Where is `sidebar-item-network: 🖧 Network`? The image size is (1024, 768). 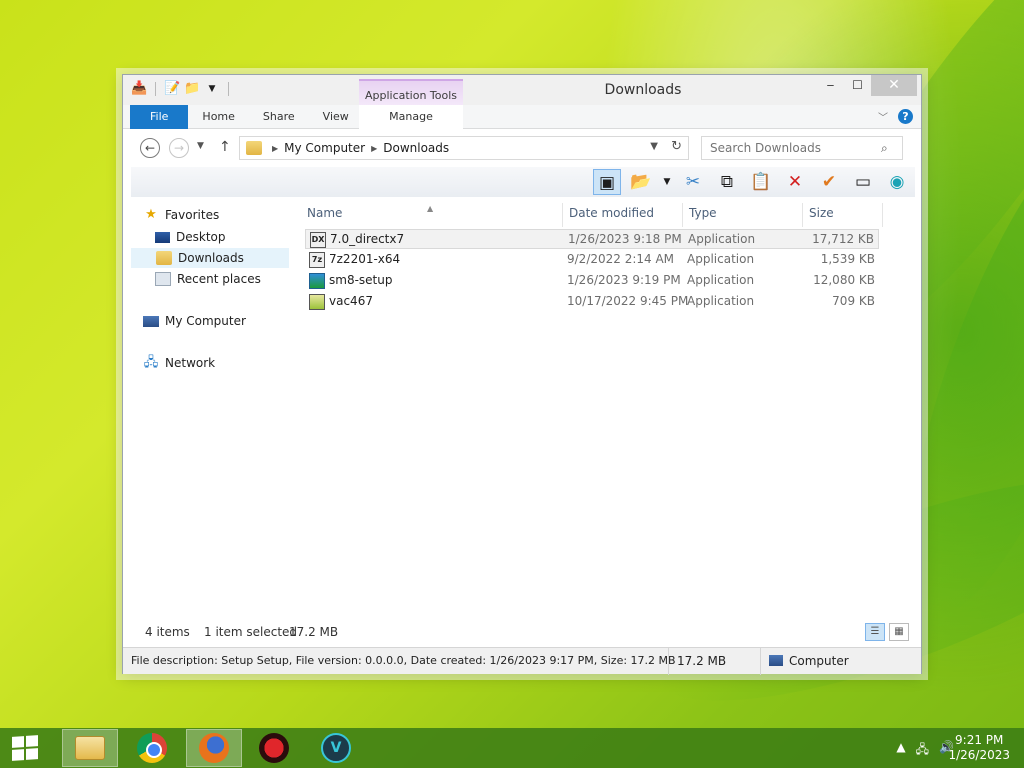
sidebar-item-network: 🖧 Network is located at coordinates (221, 363).